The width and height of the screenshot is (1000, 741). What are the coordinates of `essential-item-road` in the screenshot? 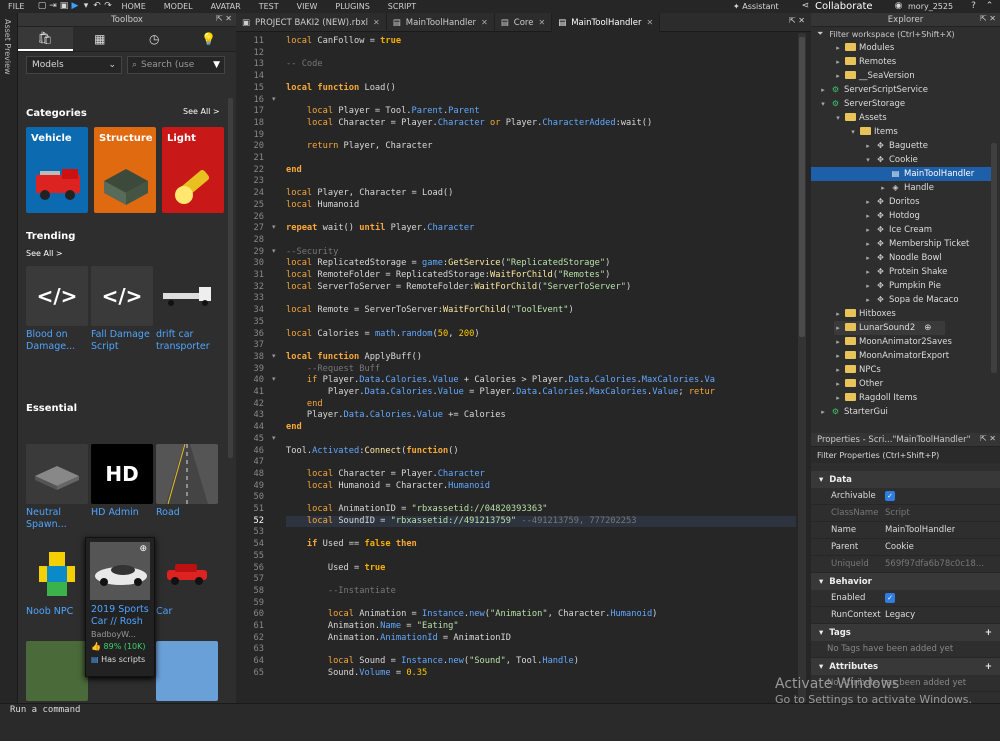 It's located at (187, 474).